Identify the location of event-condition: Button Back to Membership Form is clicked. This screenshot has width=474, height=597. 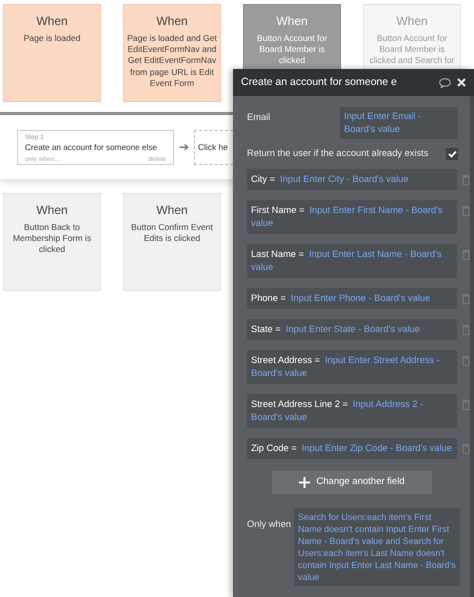
(52, 239).